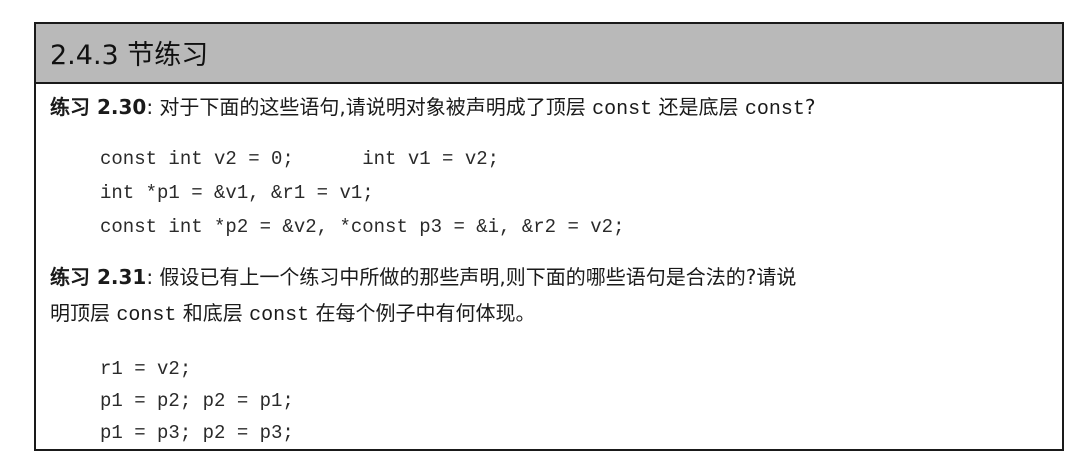 The image size is (1091, 471). I want to click on code-line: p1 = p3; p2 = p3;, so click(197, 433).